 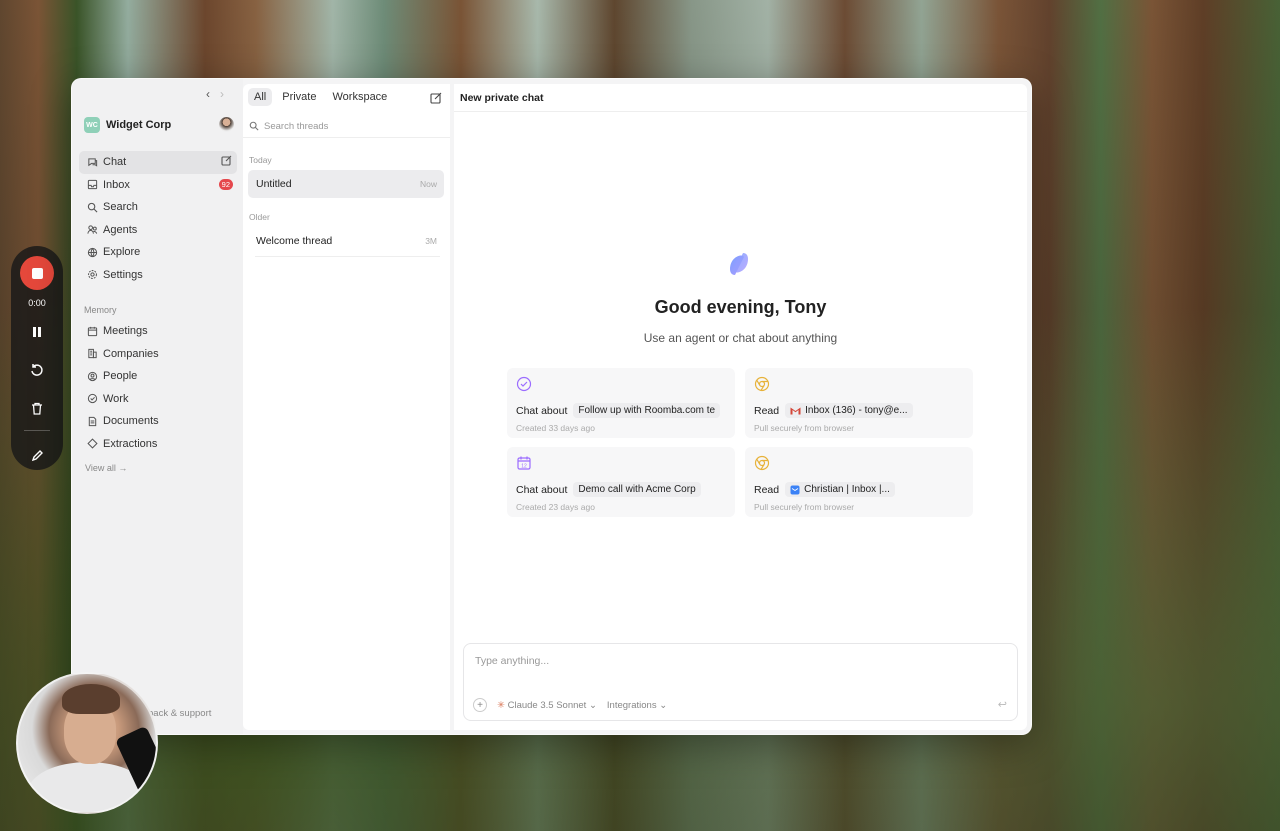 What do you see at coordinates (123, 468) in the screenshot?
I see `arrow-right-icon: →` at bounding box center [123, 468].